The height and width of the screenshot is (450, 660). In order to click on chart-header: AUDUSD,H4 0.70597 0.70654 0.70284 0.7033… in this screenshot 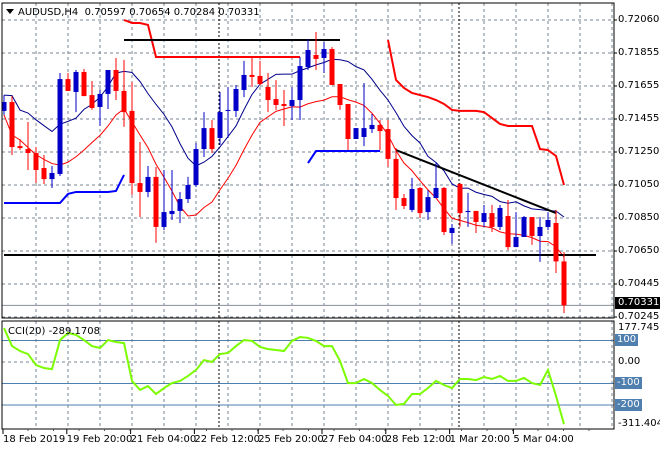, I will do `click(133, 12)`.